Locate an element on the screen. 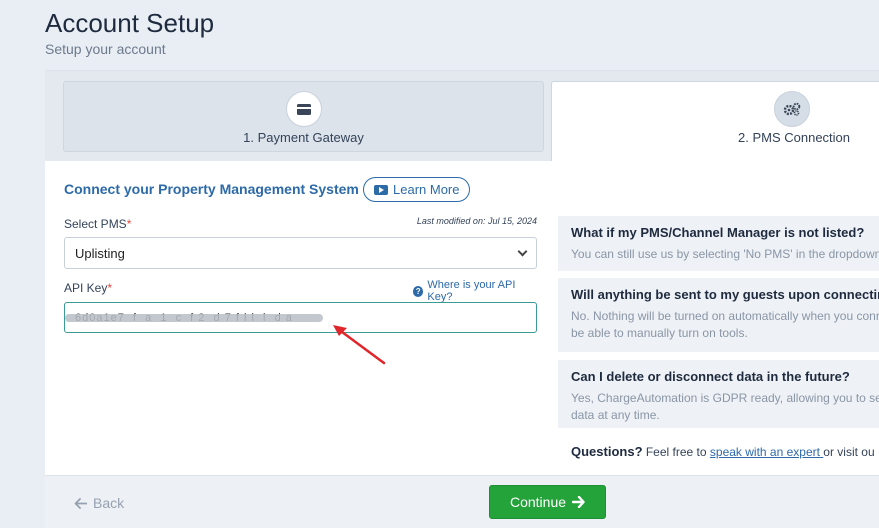 Image resolution: width=879 pixels, height=528 pixels. annotation-arrow-icon is located at coordinates (359, 345).